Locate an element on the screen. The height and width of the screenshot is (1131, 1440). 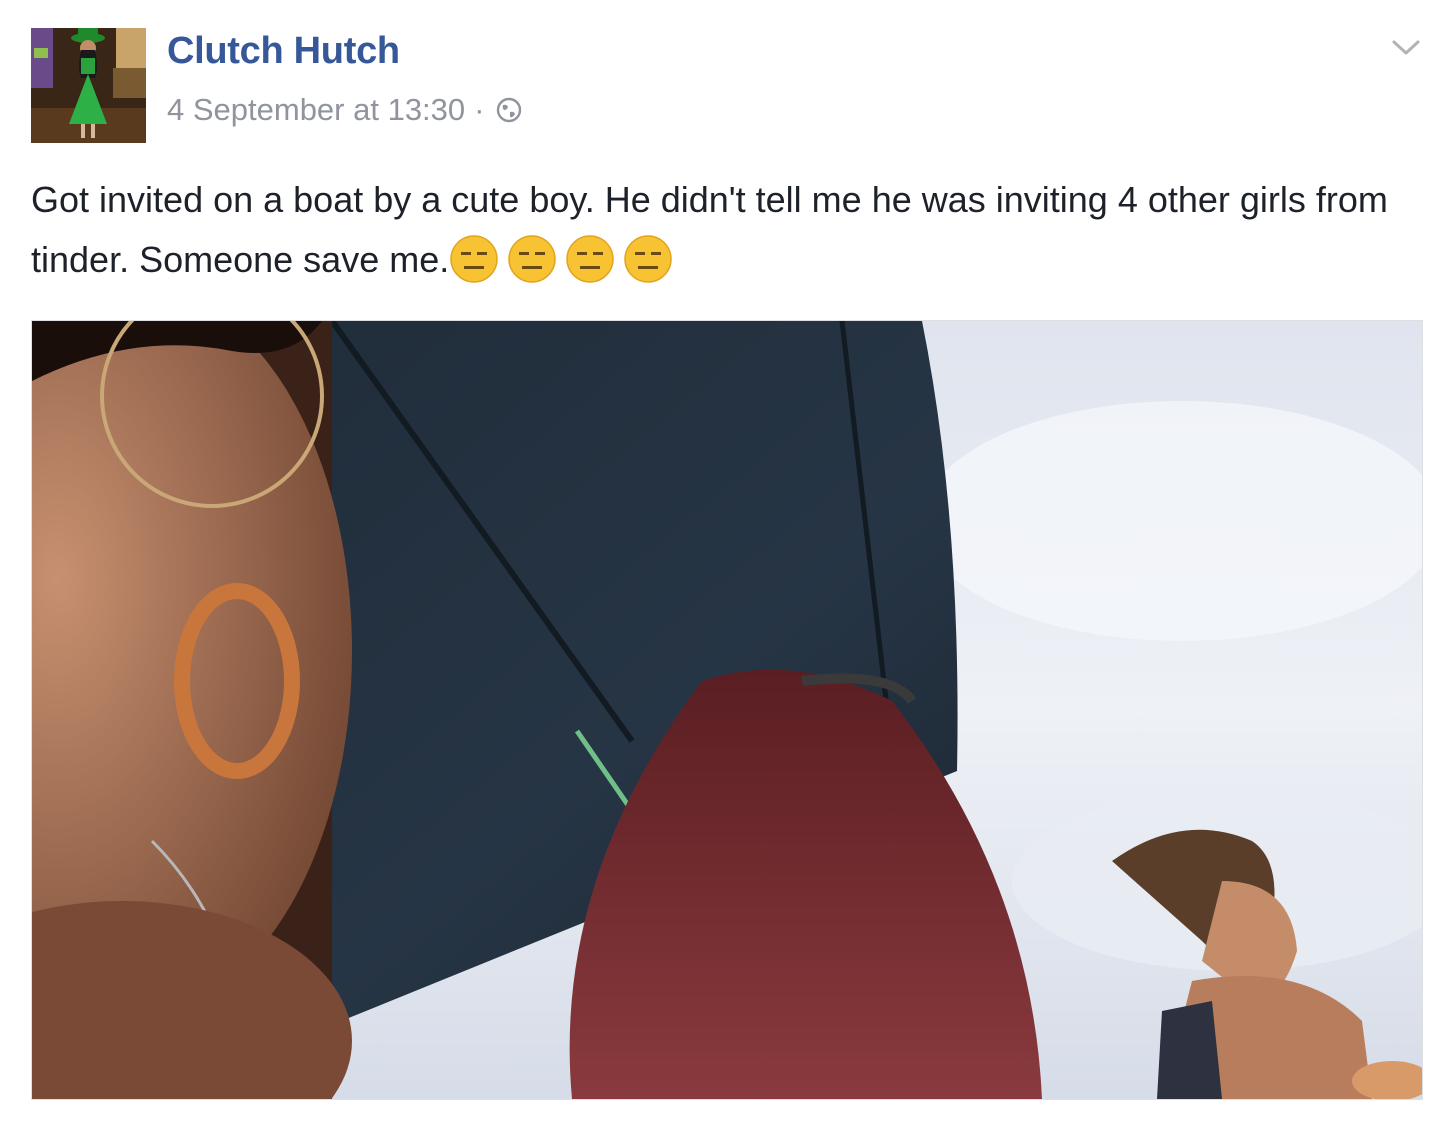
post-meta: 4 September at 13:30 · is located at coordinates (345, 110).